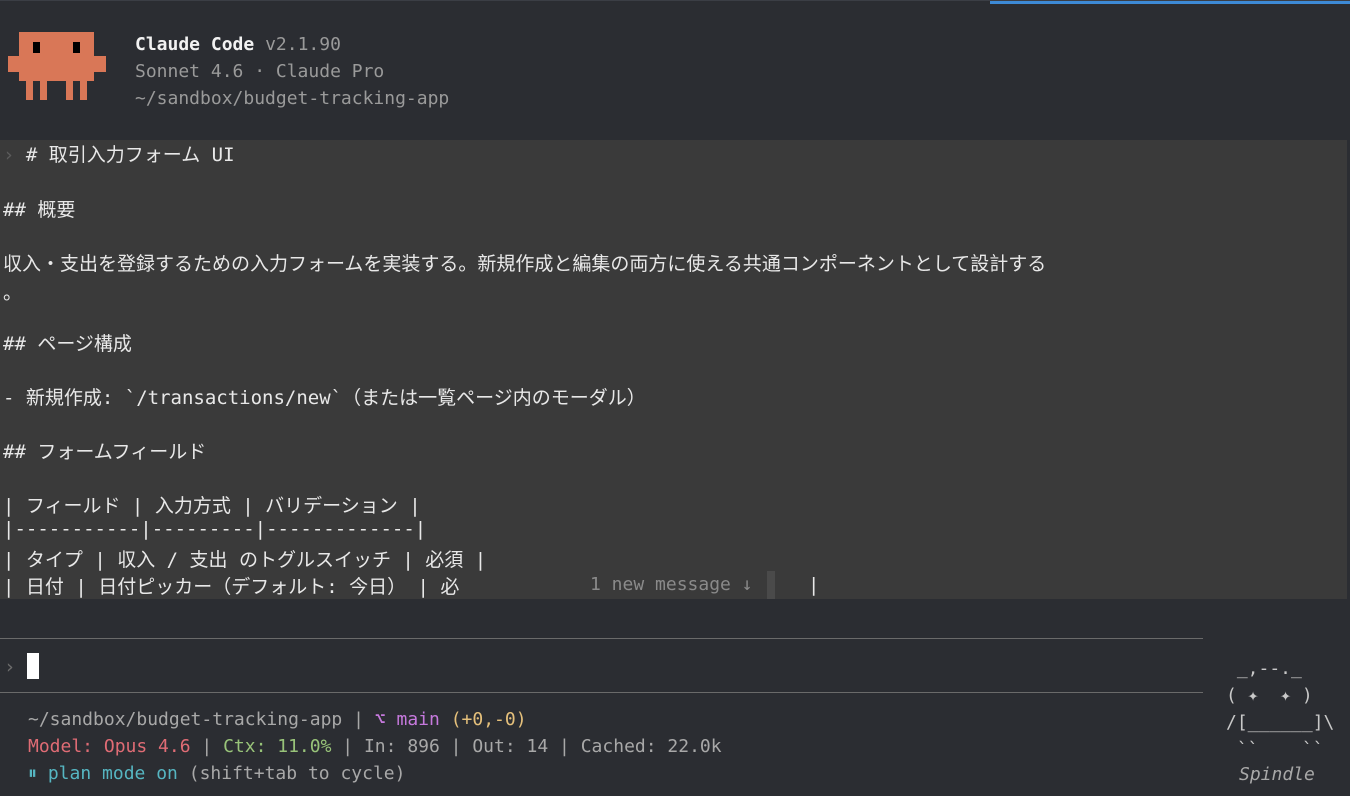 This screenshot has width=1350, height=796. I want to click on message-line: ## ページ構成, so click(67, 344).